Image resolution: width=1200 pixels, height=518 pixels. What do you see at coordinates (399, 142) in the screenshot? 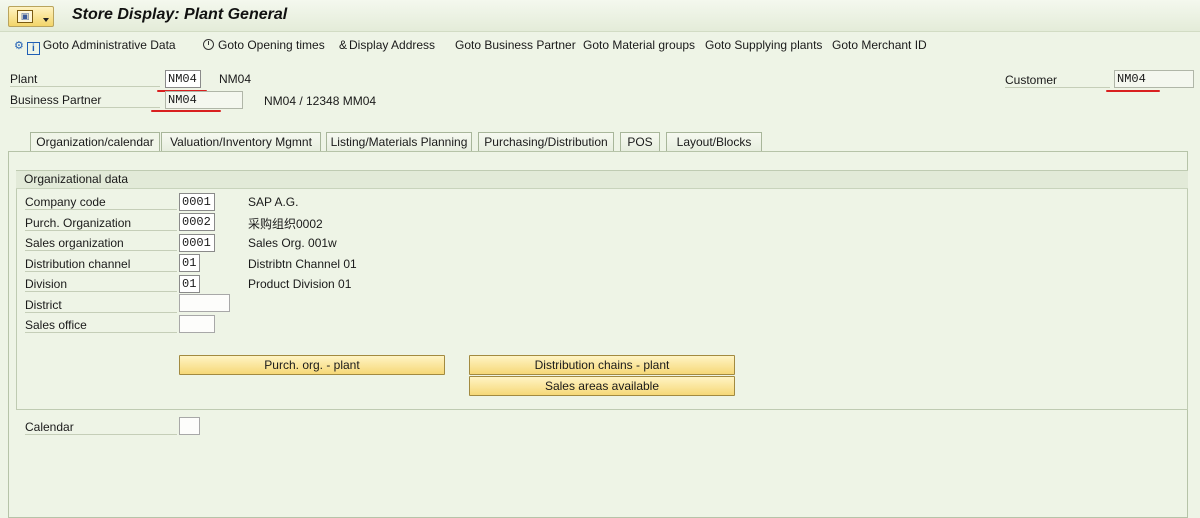
I see `tab-listing-materials-planning: Listing/Materials Planning` at bounding box center [399, 142].